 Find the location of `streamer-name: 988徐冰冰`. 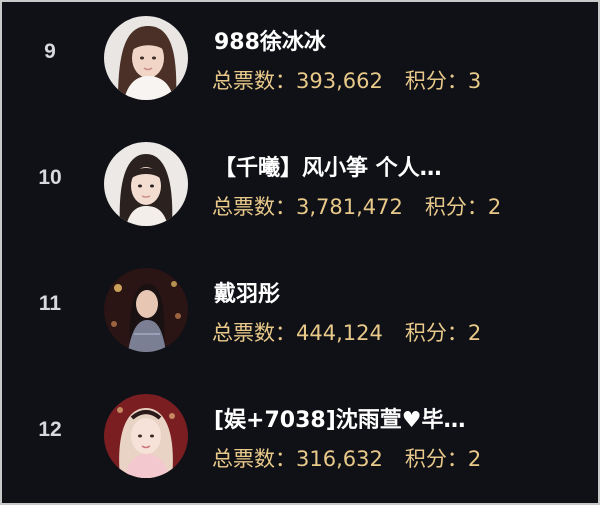

streamer-name: 988徐冰冰 is located at coordinates (270, 43).